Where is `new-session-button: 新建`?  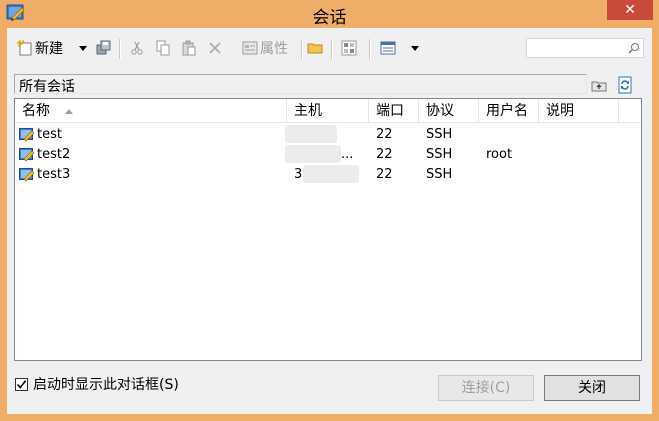 new-session-button: 新建 is located at coordinates (40, 48).